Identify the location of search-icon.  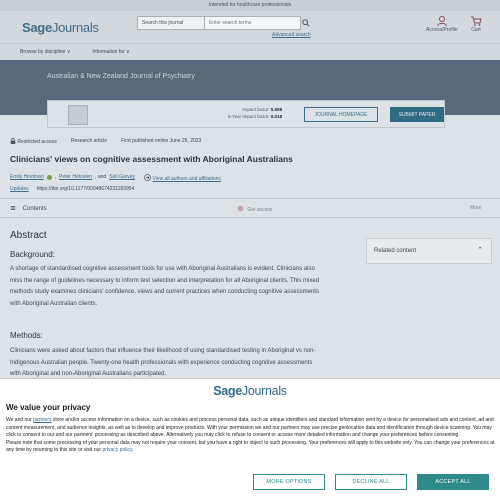
(306, 23).